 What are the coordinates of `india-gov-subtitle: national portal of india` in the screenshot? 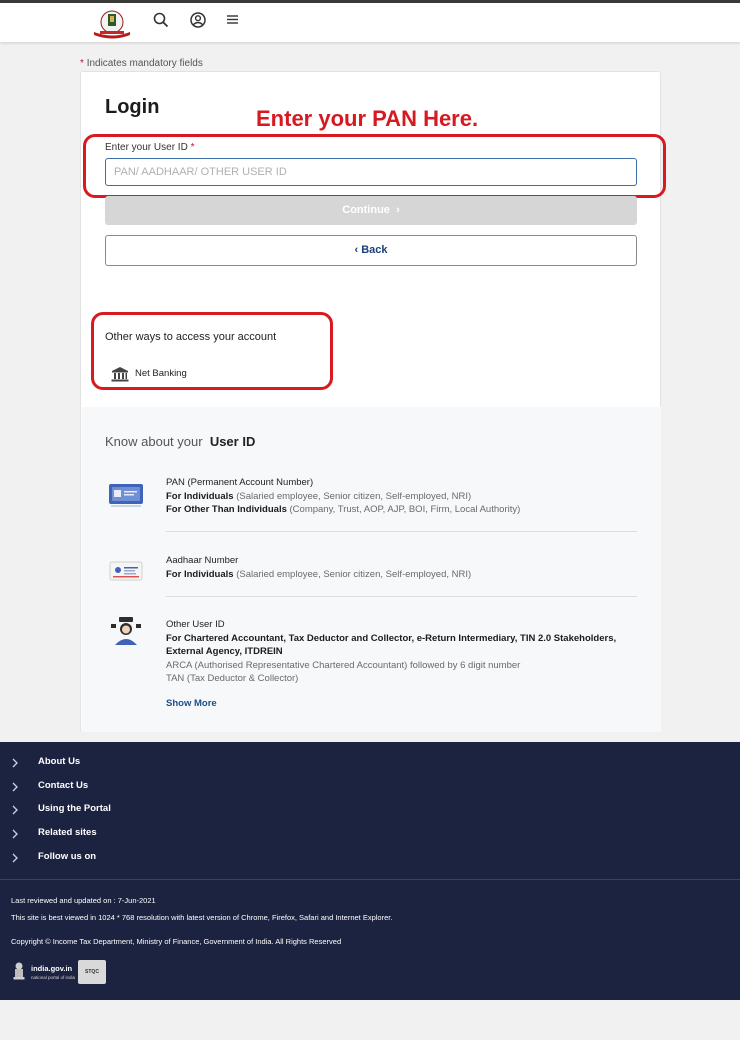 It's located at (53, 977).